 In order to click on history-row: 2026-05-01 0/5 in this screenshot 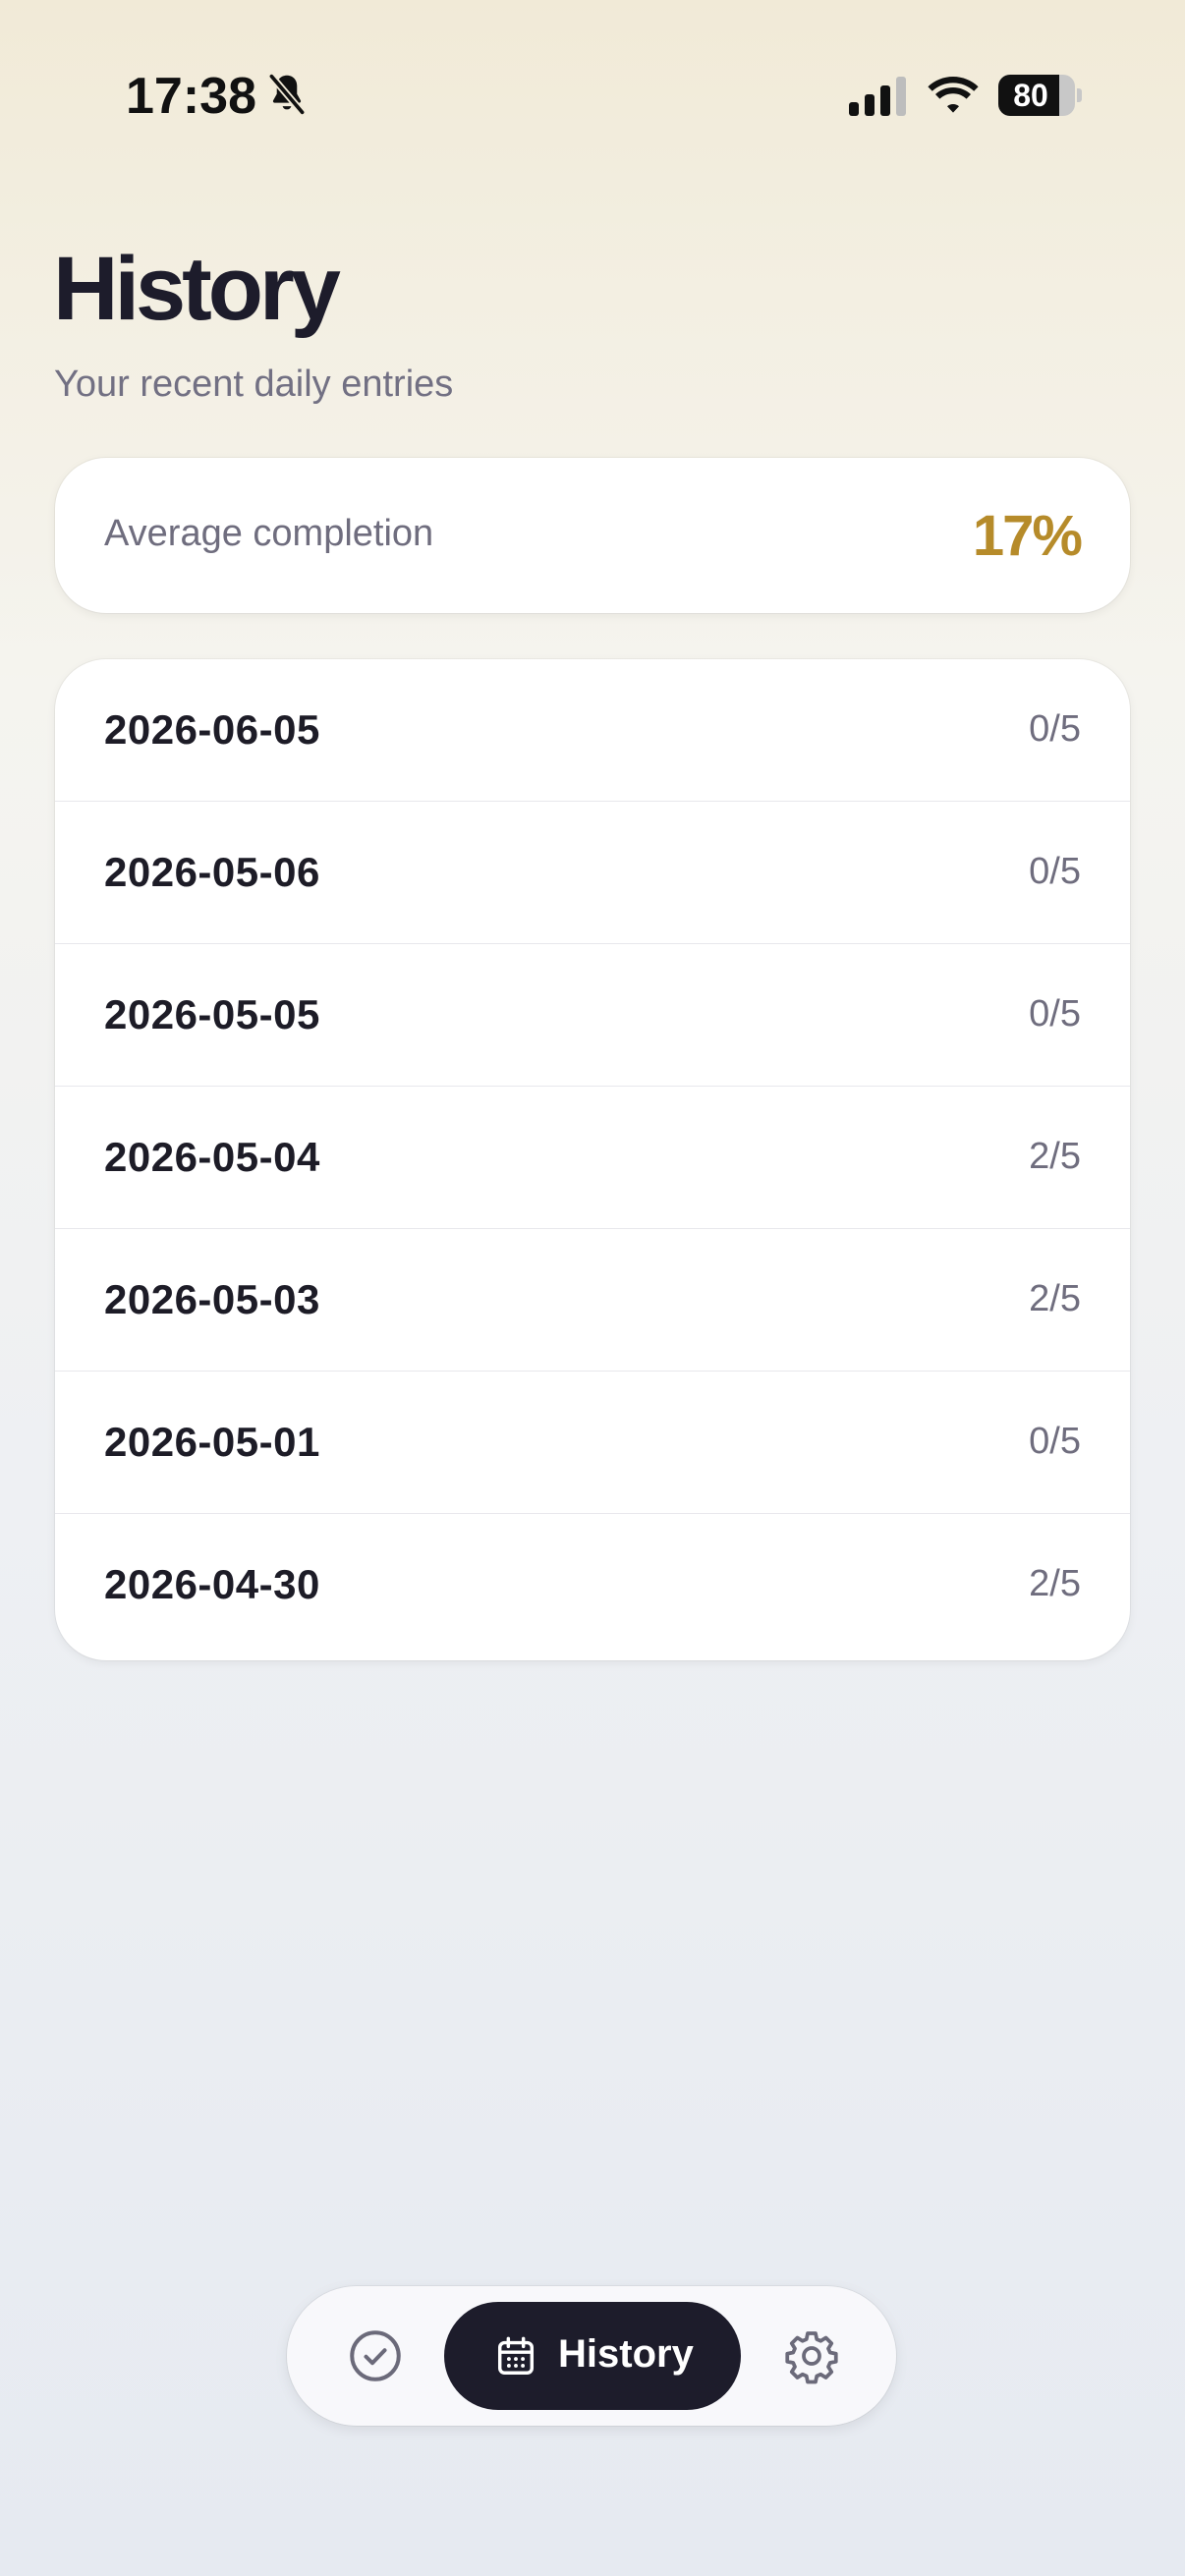, I will do `click(592, 1443)`.